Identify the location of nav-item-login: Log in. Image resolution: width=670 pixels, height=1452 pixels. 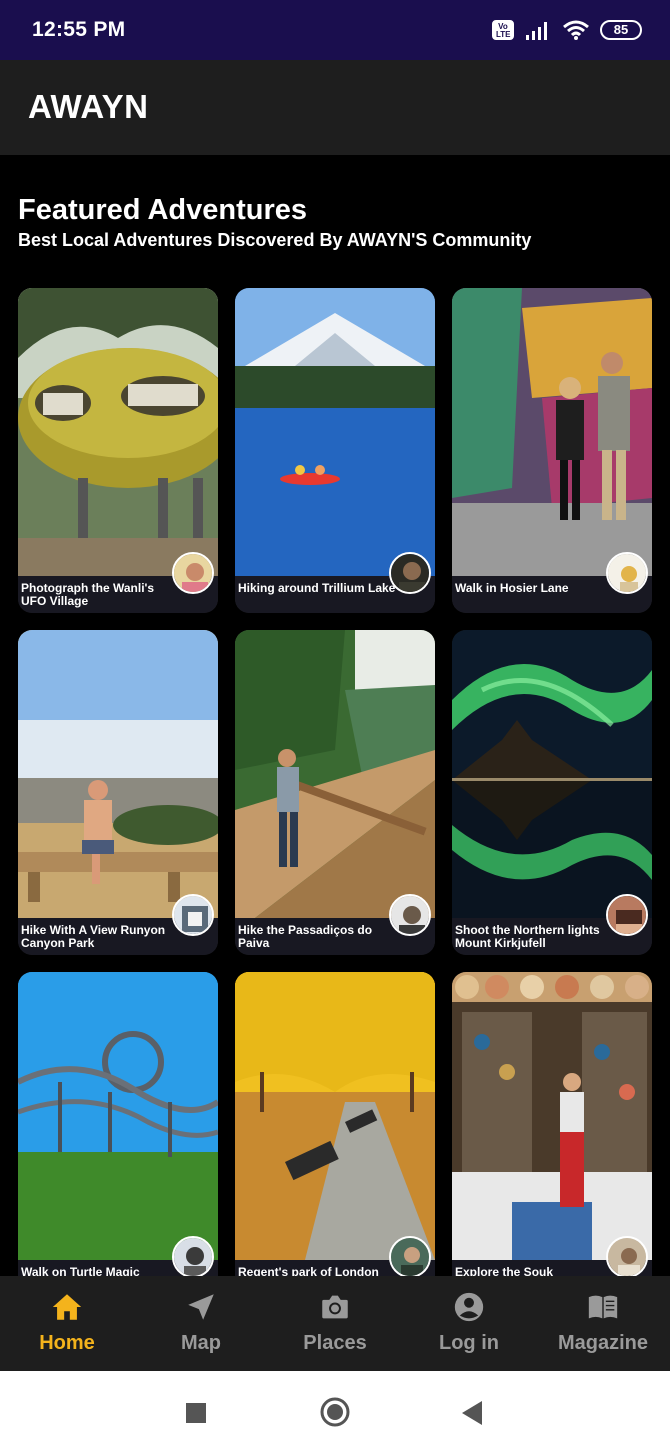
(469, 1323).